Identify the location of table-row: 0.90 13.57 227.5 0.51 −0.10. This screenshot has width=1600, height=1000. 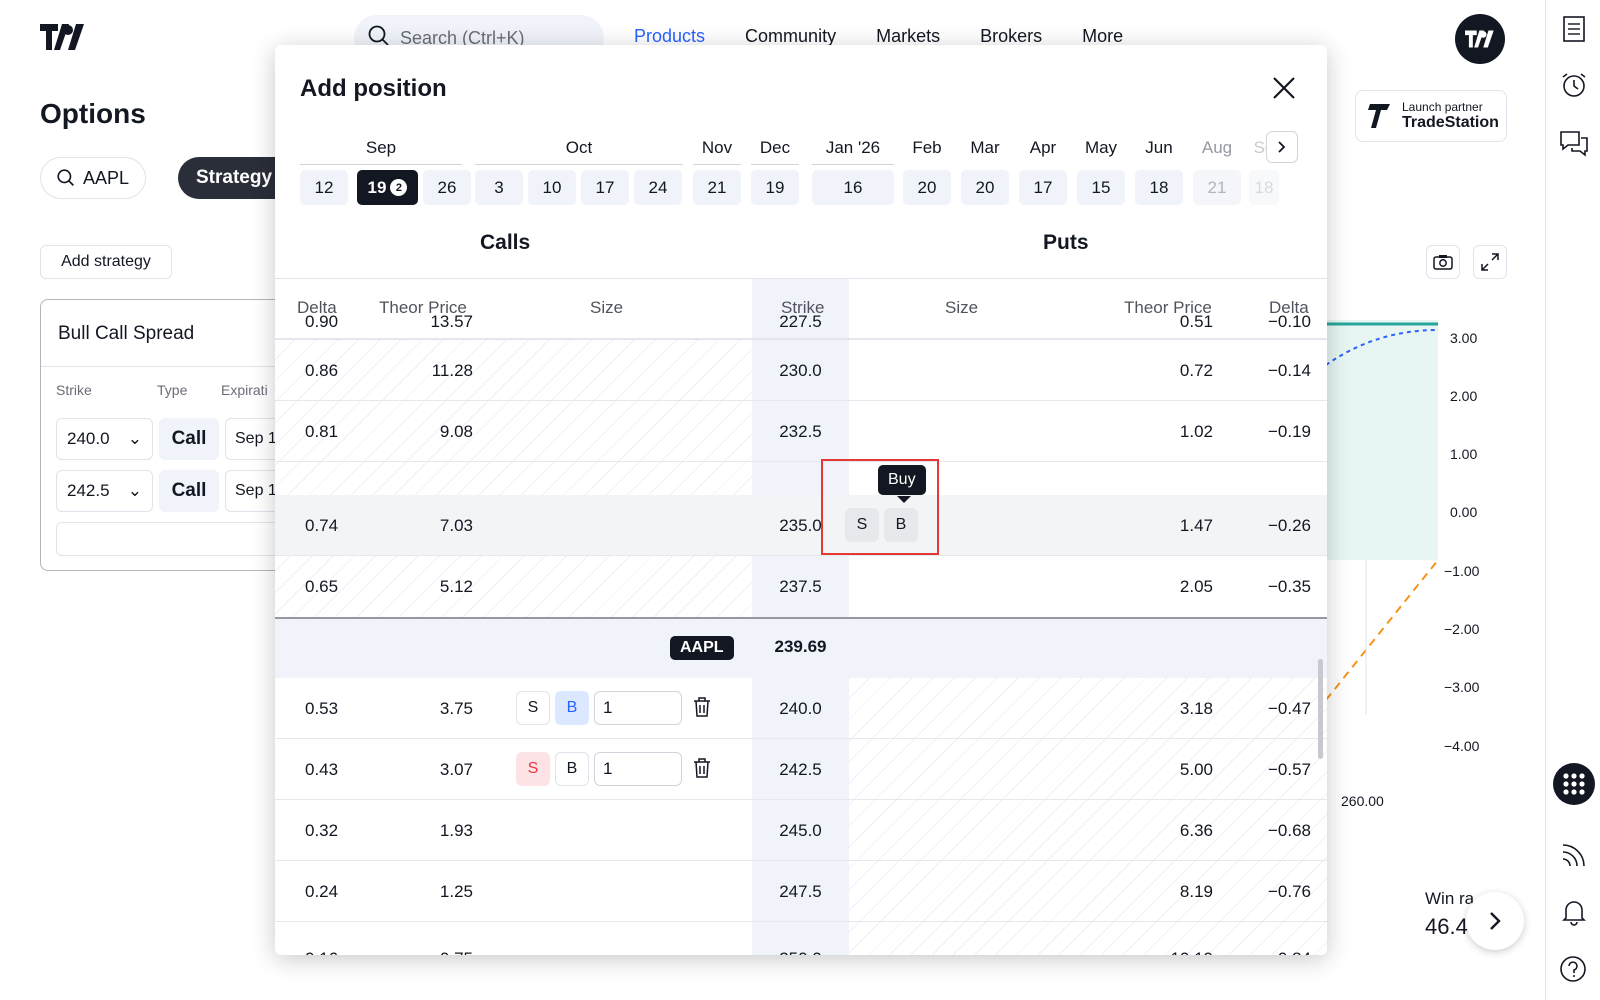
(801, 324).